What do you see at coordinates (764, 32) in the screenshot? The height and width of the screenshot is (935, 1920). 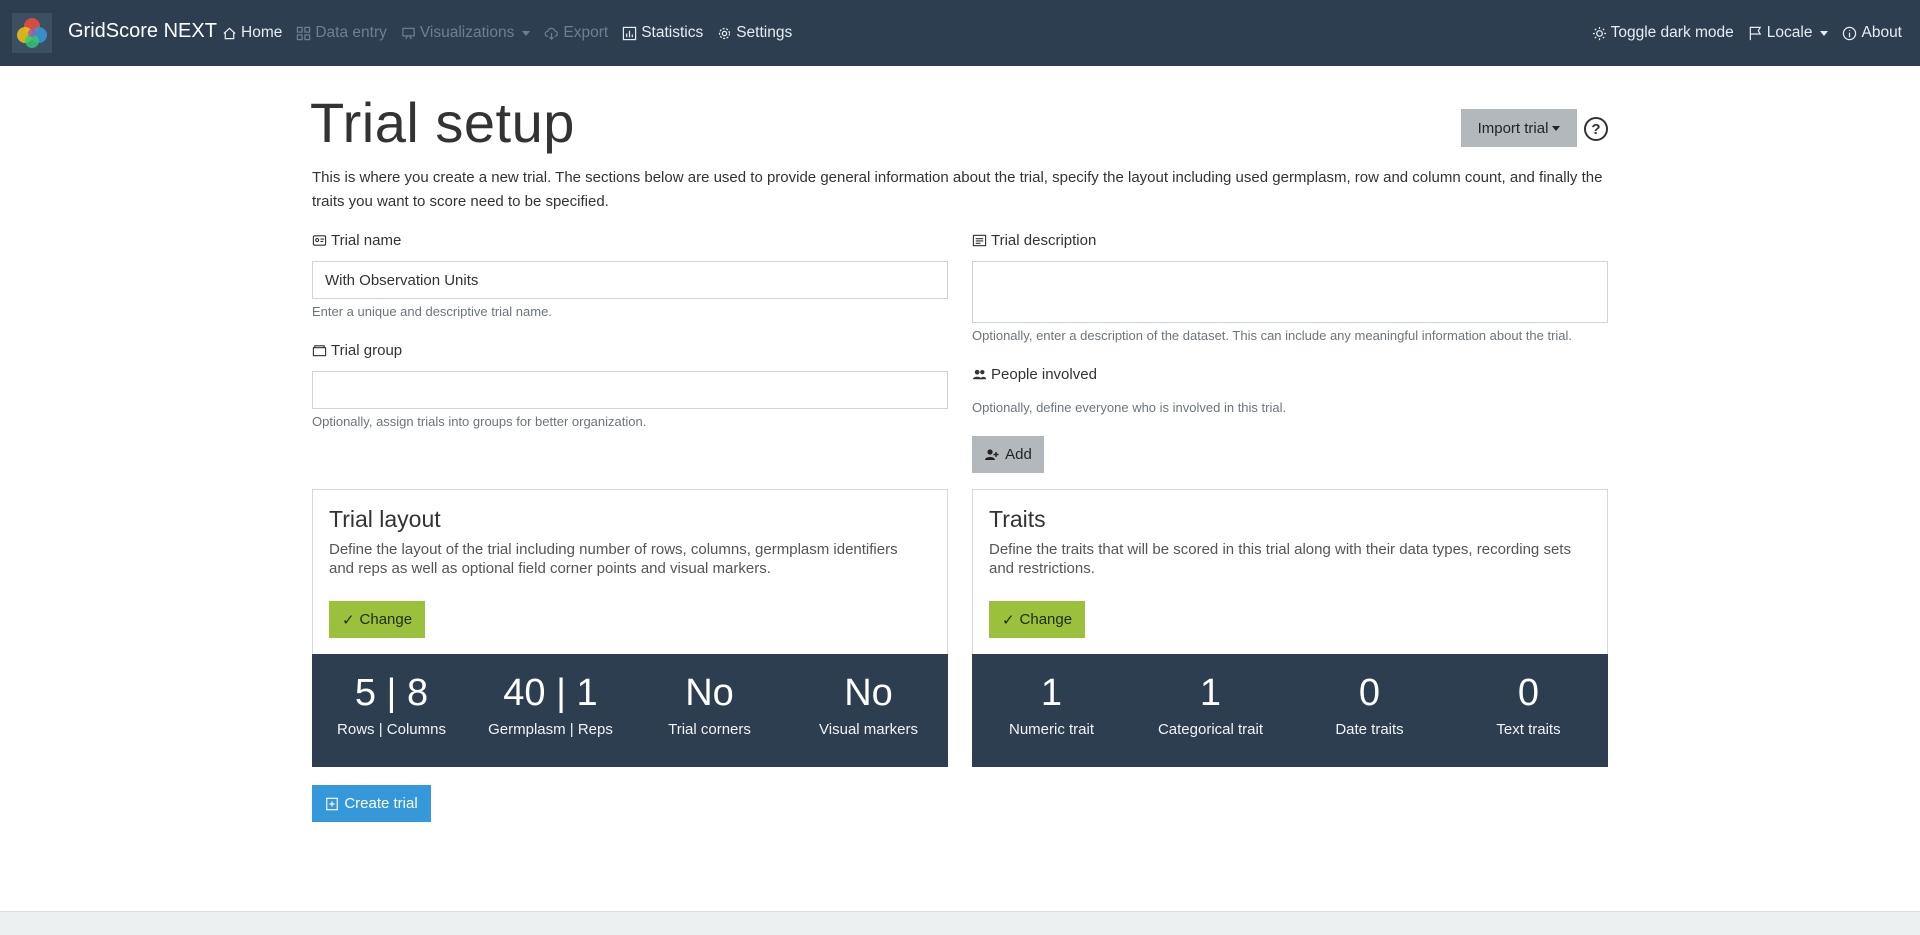 I see `nav-settings-label: Settings` at bounding box center [764, 32].